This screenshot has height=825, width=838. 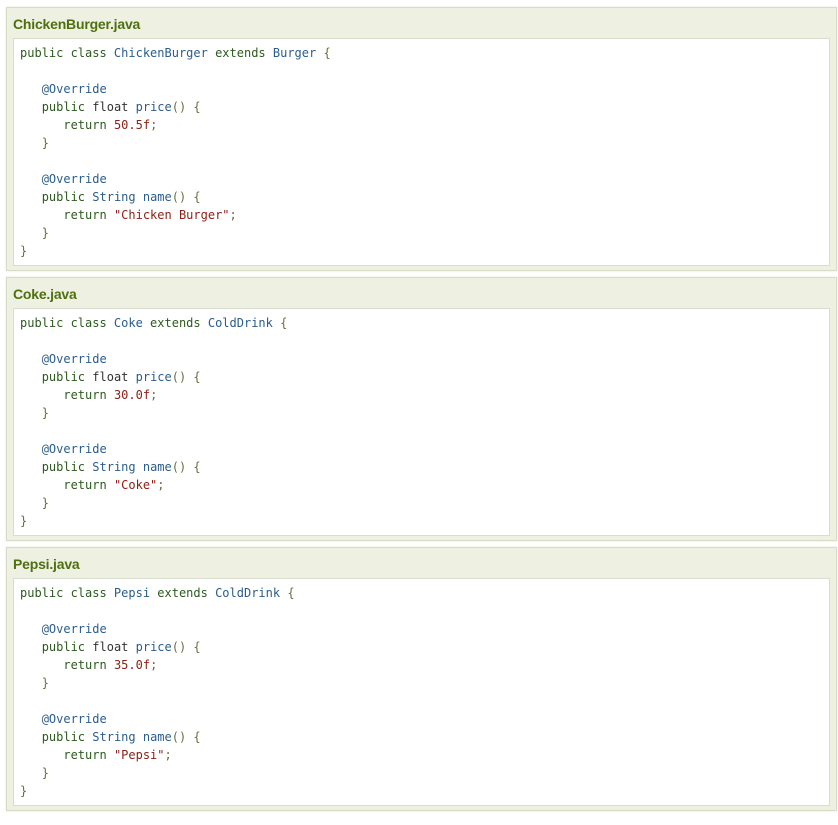 I want to click on code-line: return 35.0f;, so click(x=421, y=665).